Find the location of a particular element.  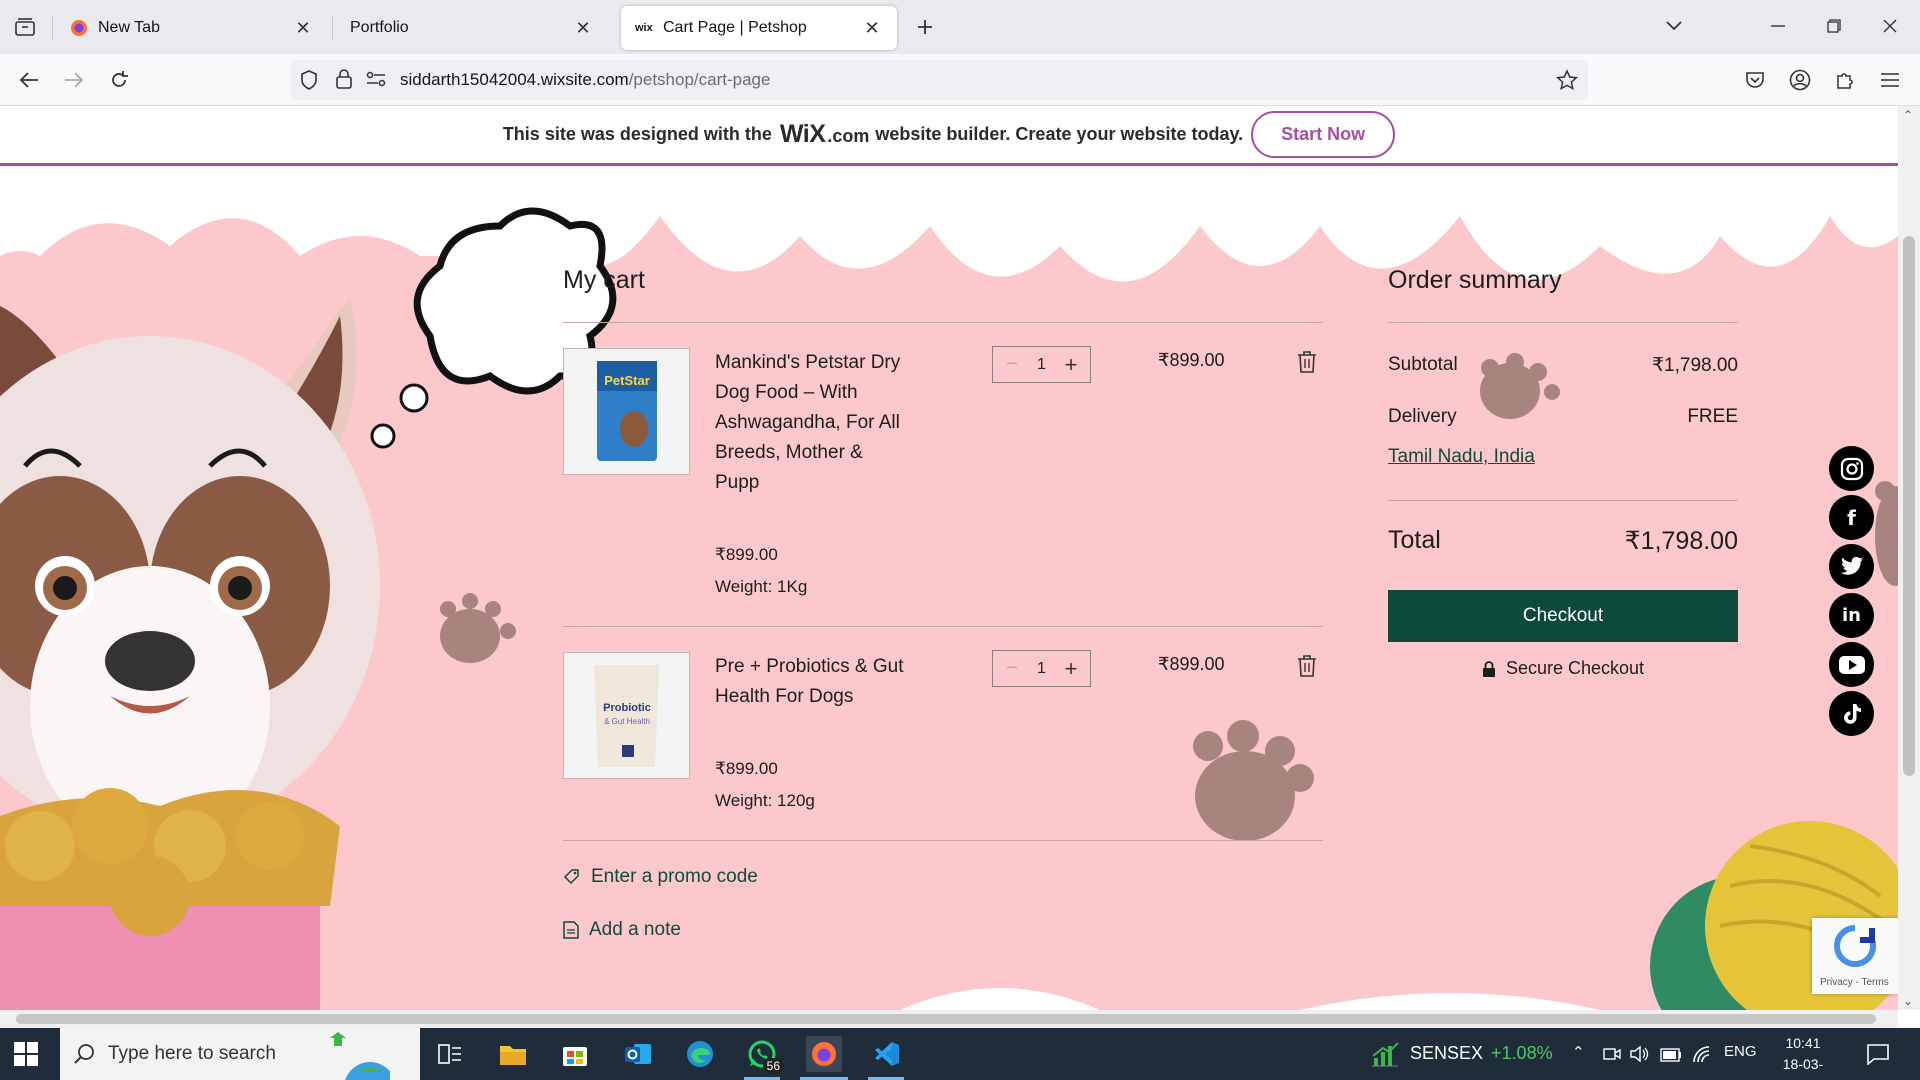

list-all-tabs-chevron-icon is located at coordinates (1674, 26).